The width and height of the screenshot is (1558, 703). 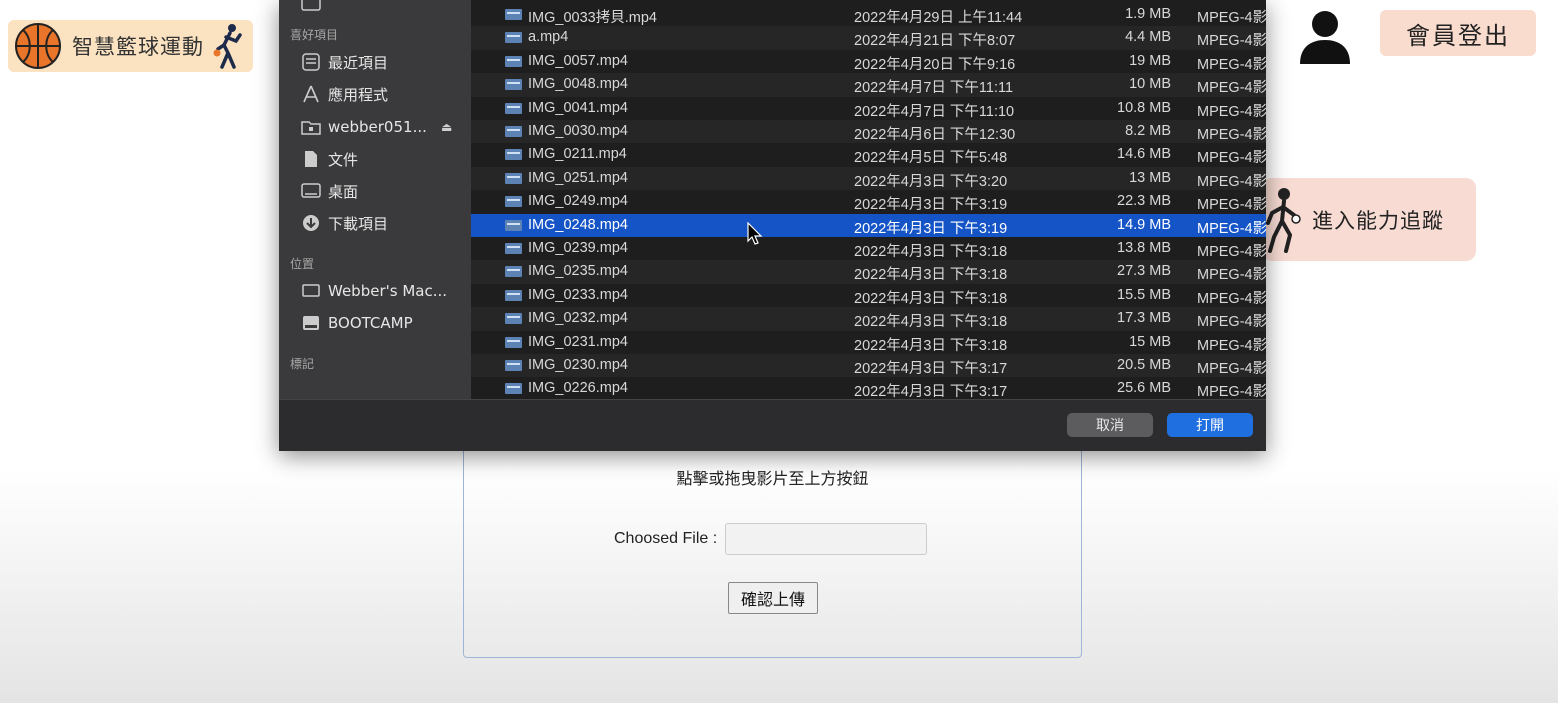 What do you see at coordinates (311, 291) in the screenshot?
I see `laptop-icon` at bounding box center [311, 291].